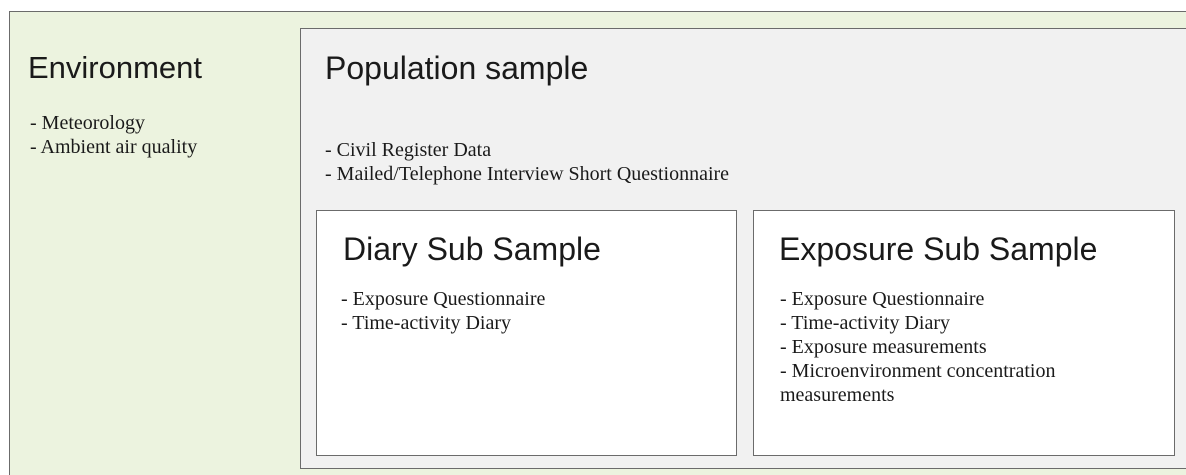 This screenshot has height=475, width=1186. I want to click on environment-item-air-quality: - Ambient air quality, so click(114, 147).